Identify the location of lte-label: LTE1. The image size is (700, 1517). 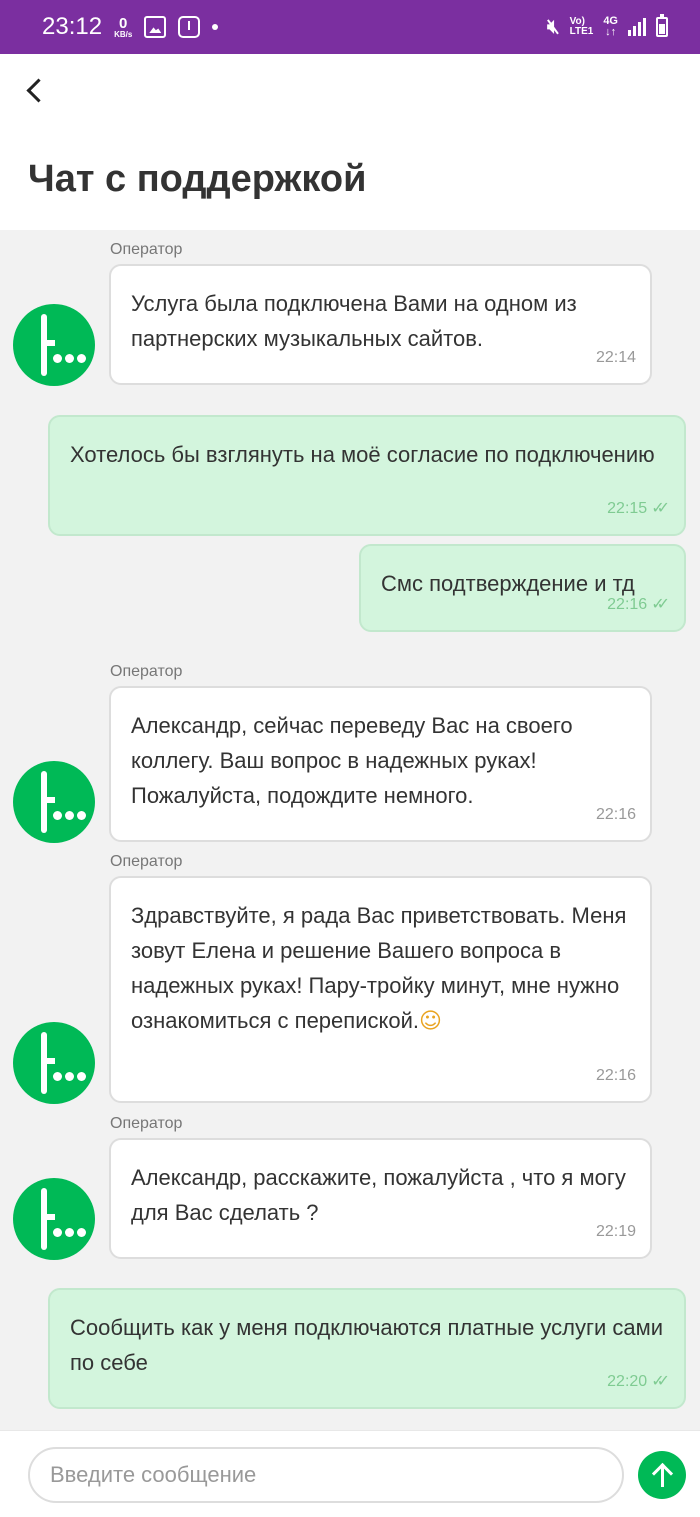
(581, 31).